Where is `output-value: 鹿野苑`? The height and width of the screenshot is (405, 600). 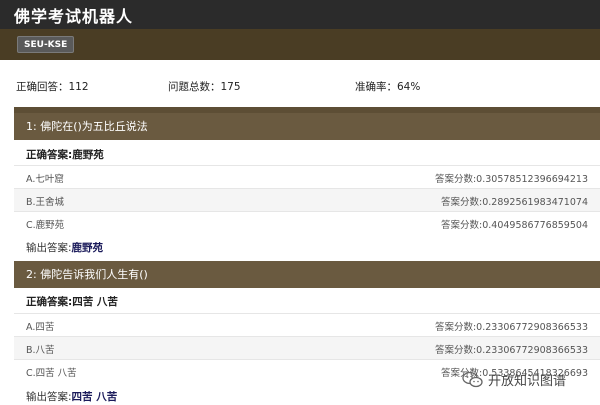 output-value: 鹿野苑 is located at coordinates (87, 248).